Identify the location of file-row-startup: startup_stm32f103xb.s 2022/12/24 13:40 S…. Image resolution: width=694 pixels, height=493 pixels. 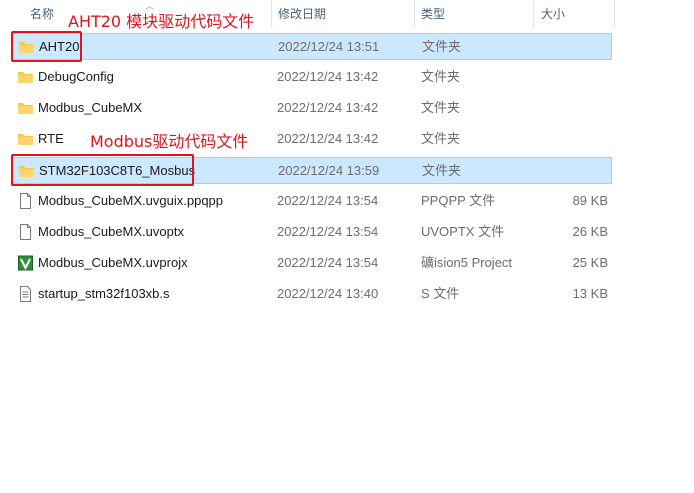
(312, 294).